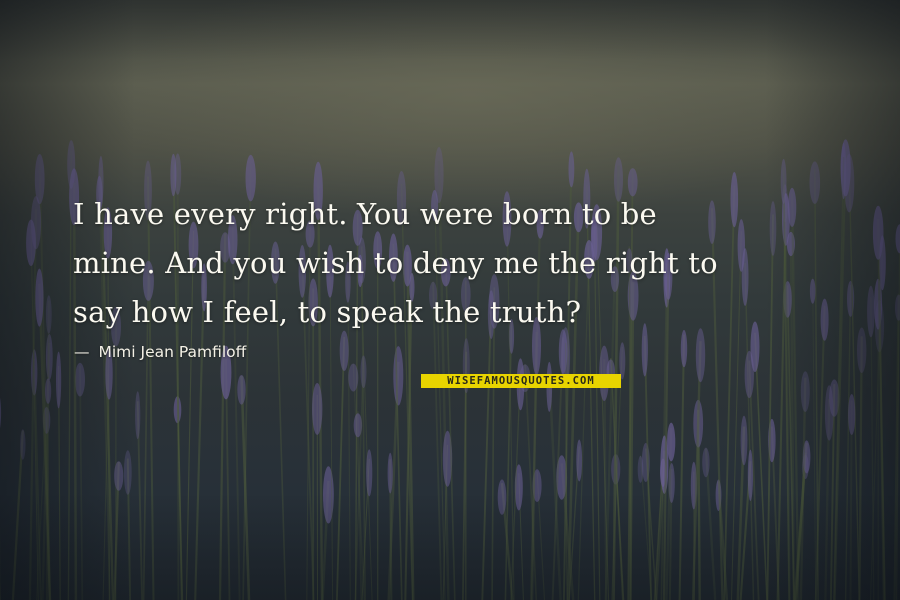 The height and width of the screenshot is (600, 900). What do you see at coordinates (172, 352) in the screenshot?
I see `author-name: Mimi Jean Pamfiloff` at bounding box center [172, 352].